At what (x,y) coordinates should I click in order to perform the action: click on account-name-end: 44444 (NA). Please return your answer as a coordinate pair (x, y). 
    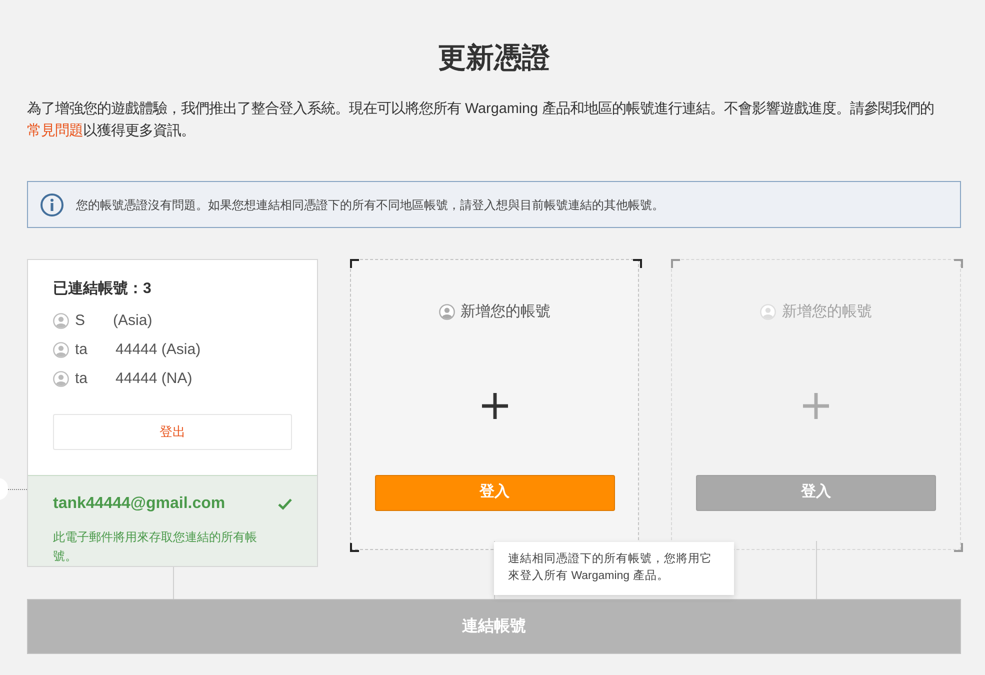
    Looking at the image, I should click on (154, 378).